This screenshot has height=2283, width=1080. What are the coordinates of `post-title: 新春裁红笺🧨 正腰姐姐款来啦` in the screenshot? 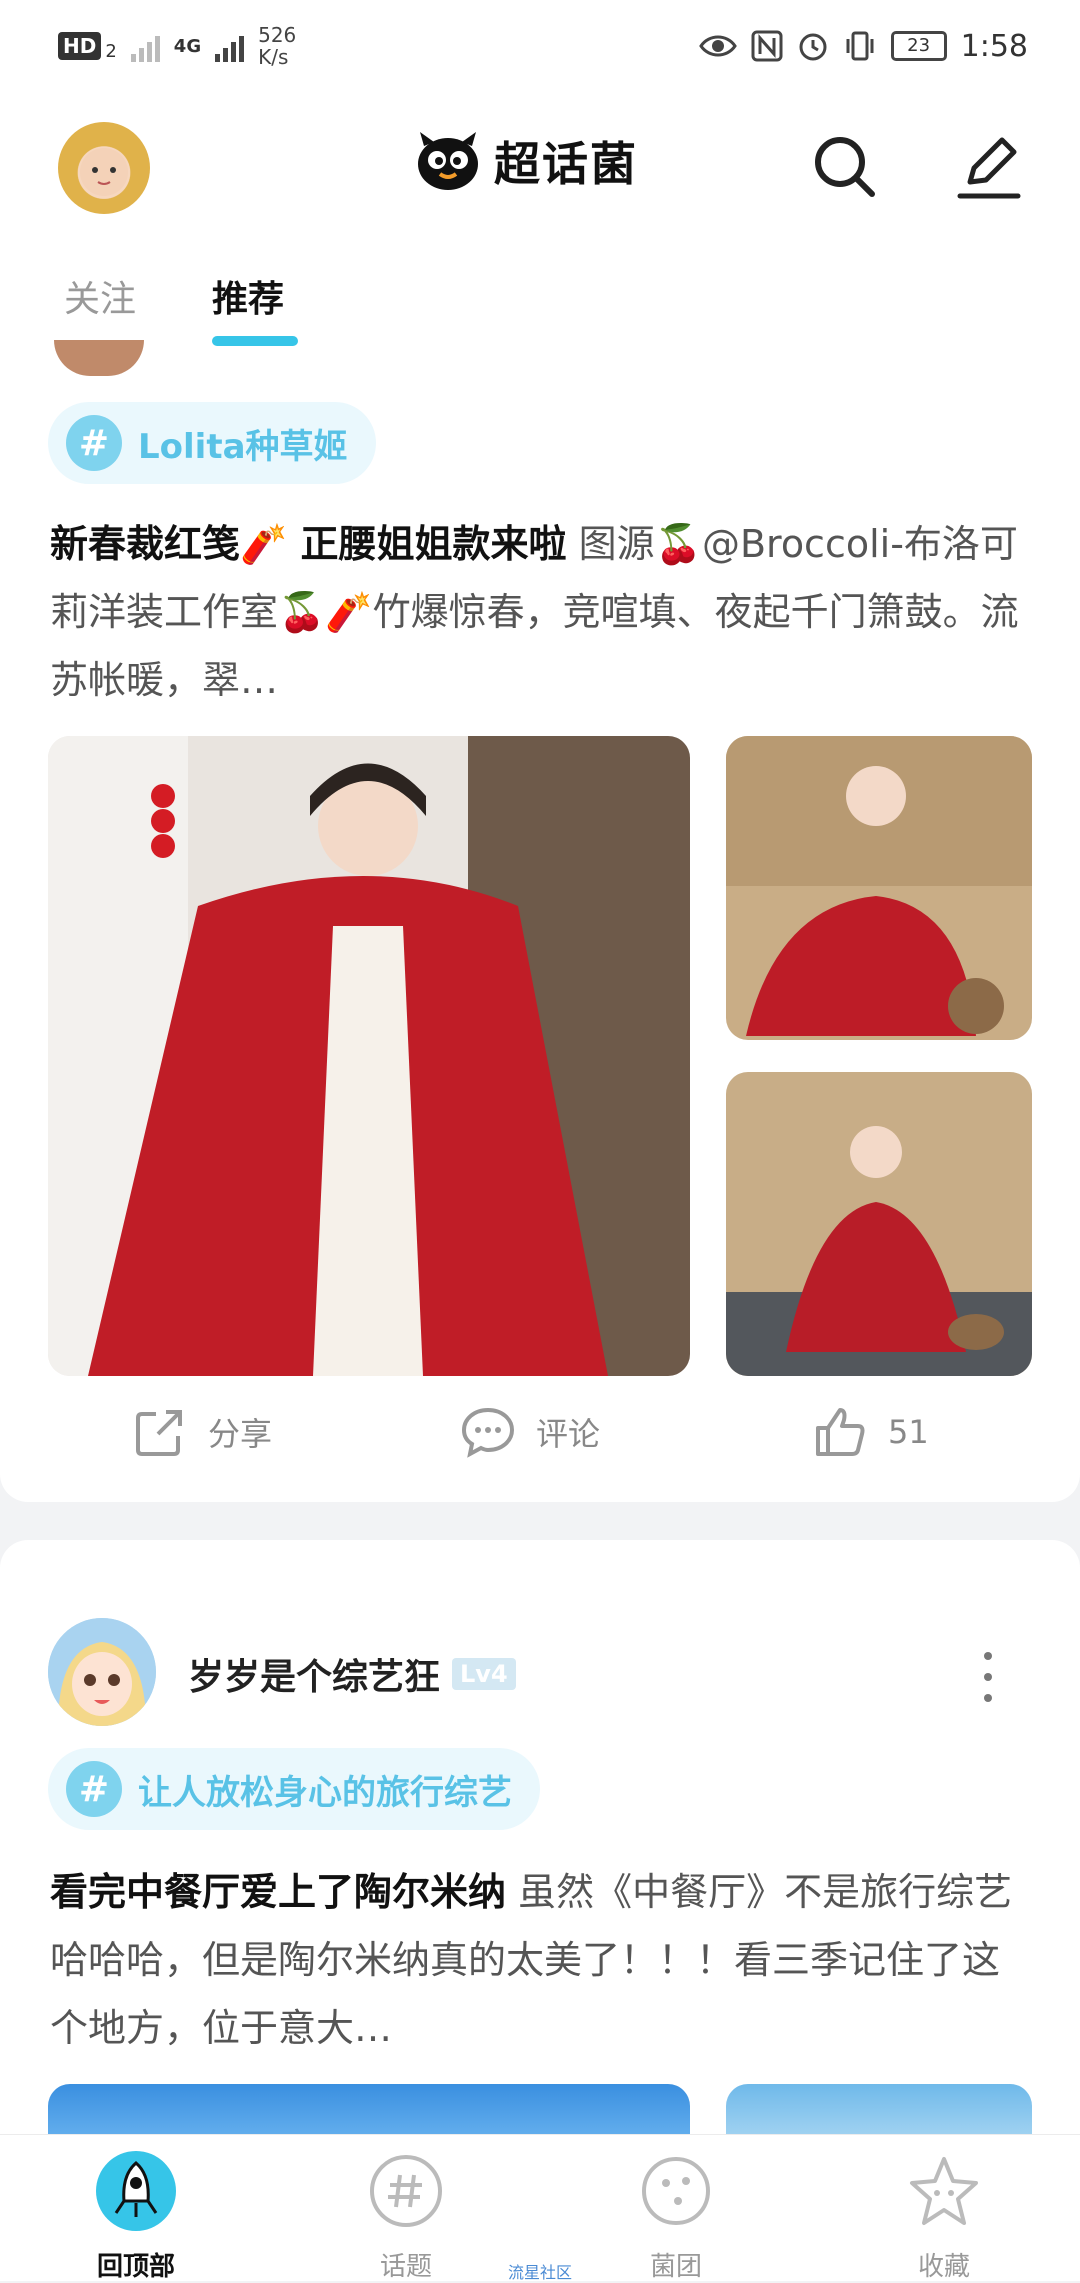 It's located at (308, 544).